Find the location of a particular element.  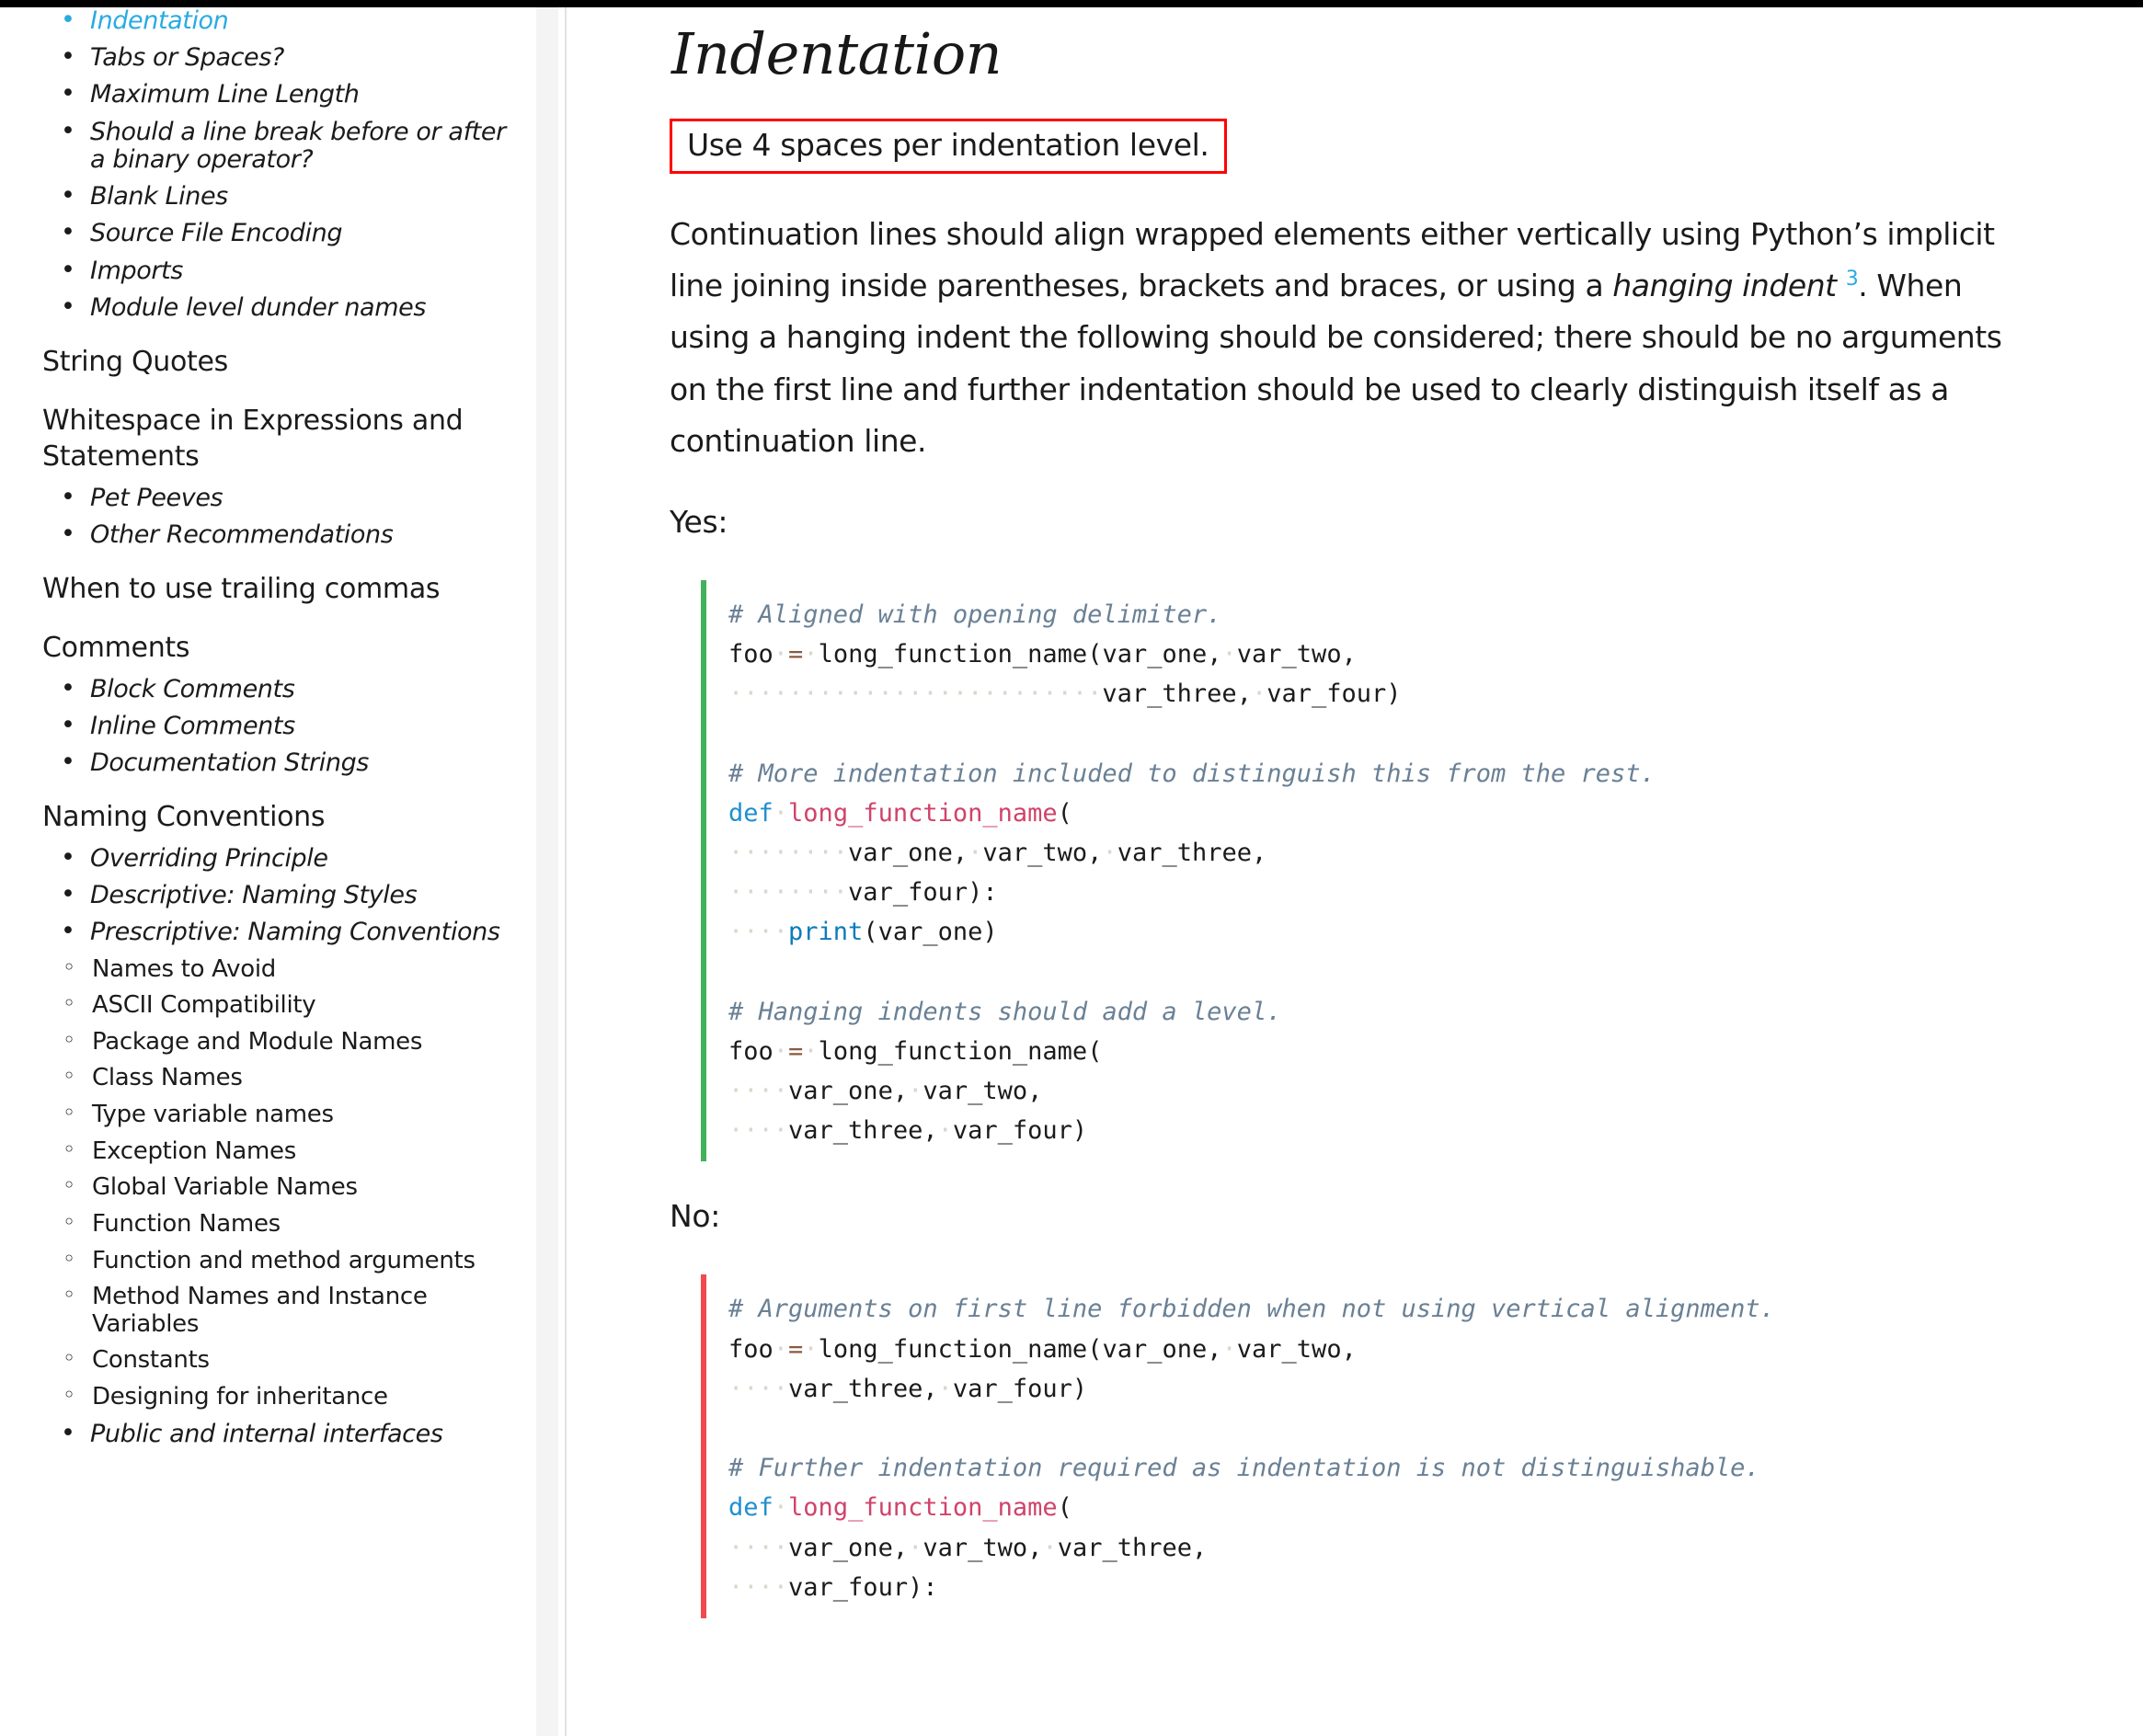

toc-item-designing-for-inheritance: Designing for inheritance is located at coordinates (257, 1397).